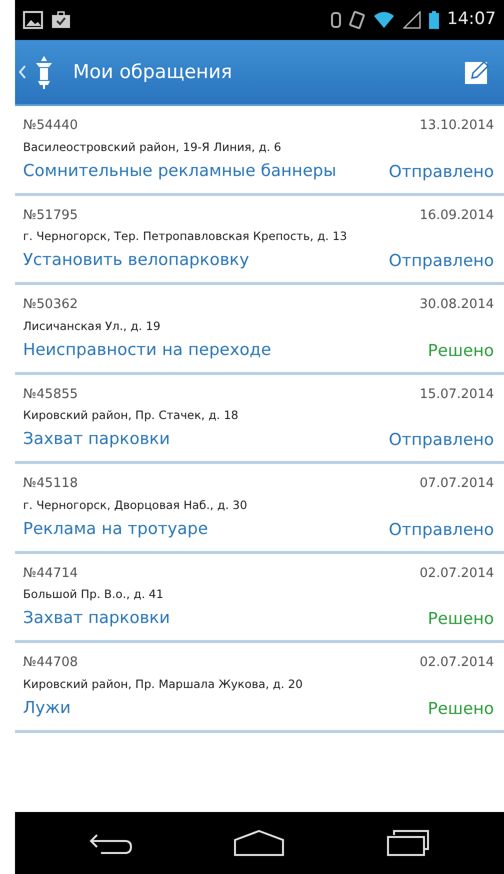 This screenshot has width=504, height=874. What do you see at coordinates (50, 484) in the screenshot?
I see `request-number: №45118` at bounding box center [50, 484].